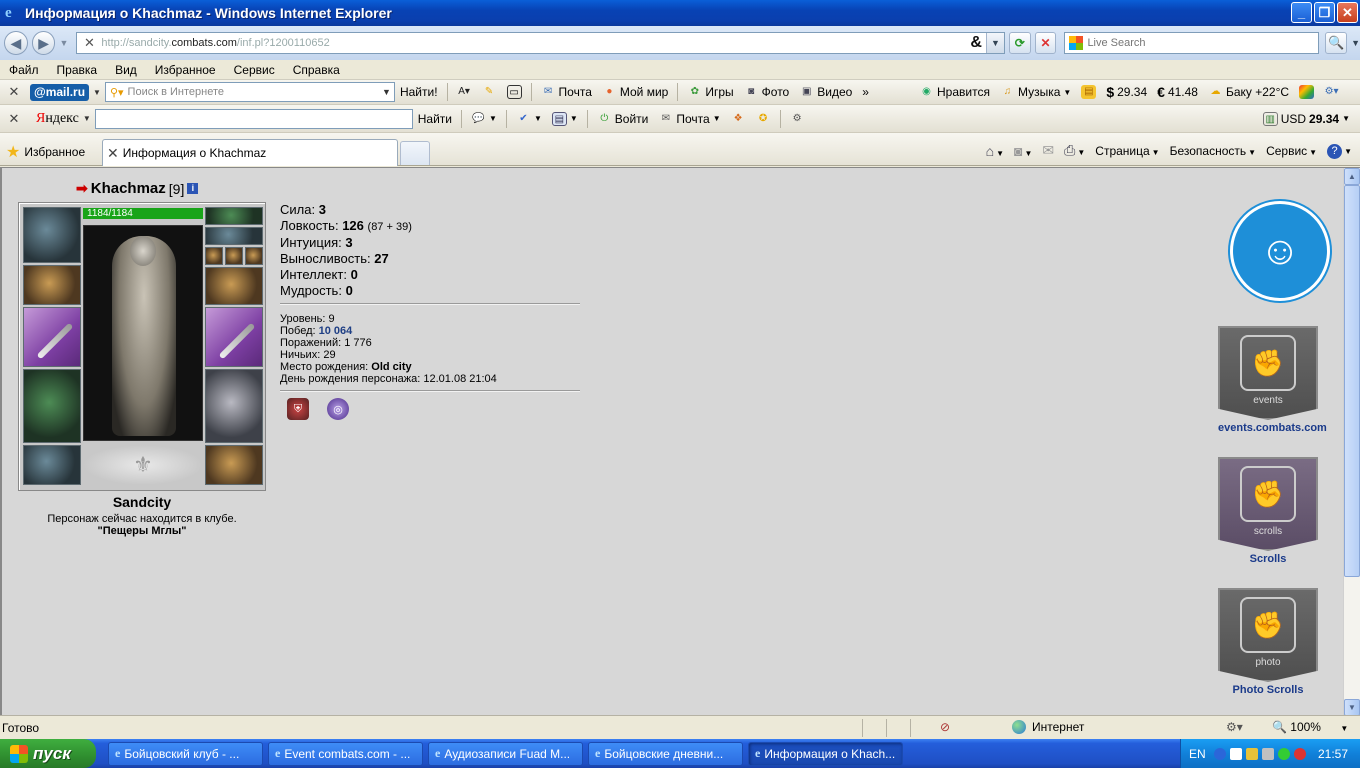 This screenshot has width=1360, height=768. Describe the element at coordinates (234, 465) in the screenshot. I see `boots-slot` at that location.